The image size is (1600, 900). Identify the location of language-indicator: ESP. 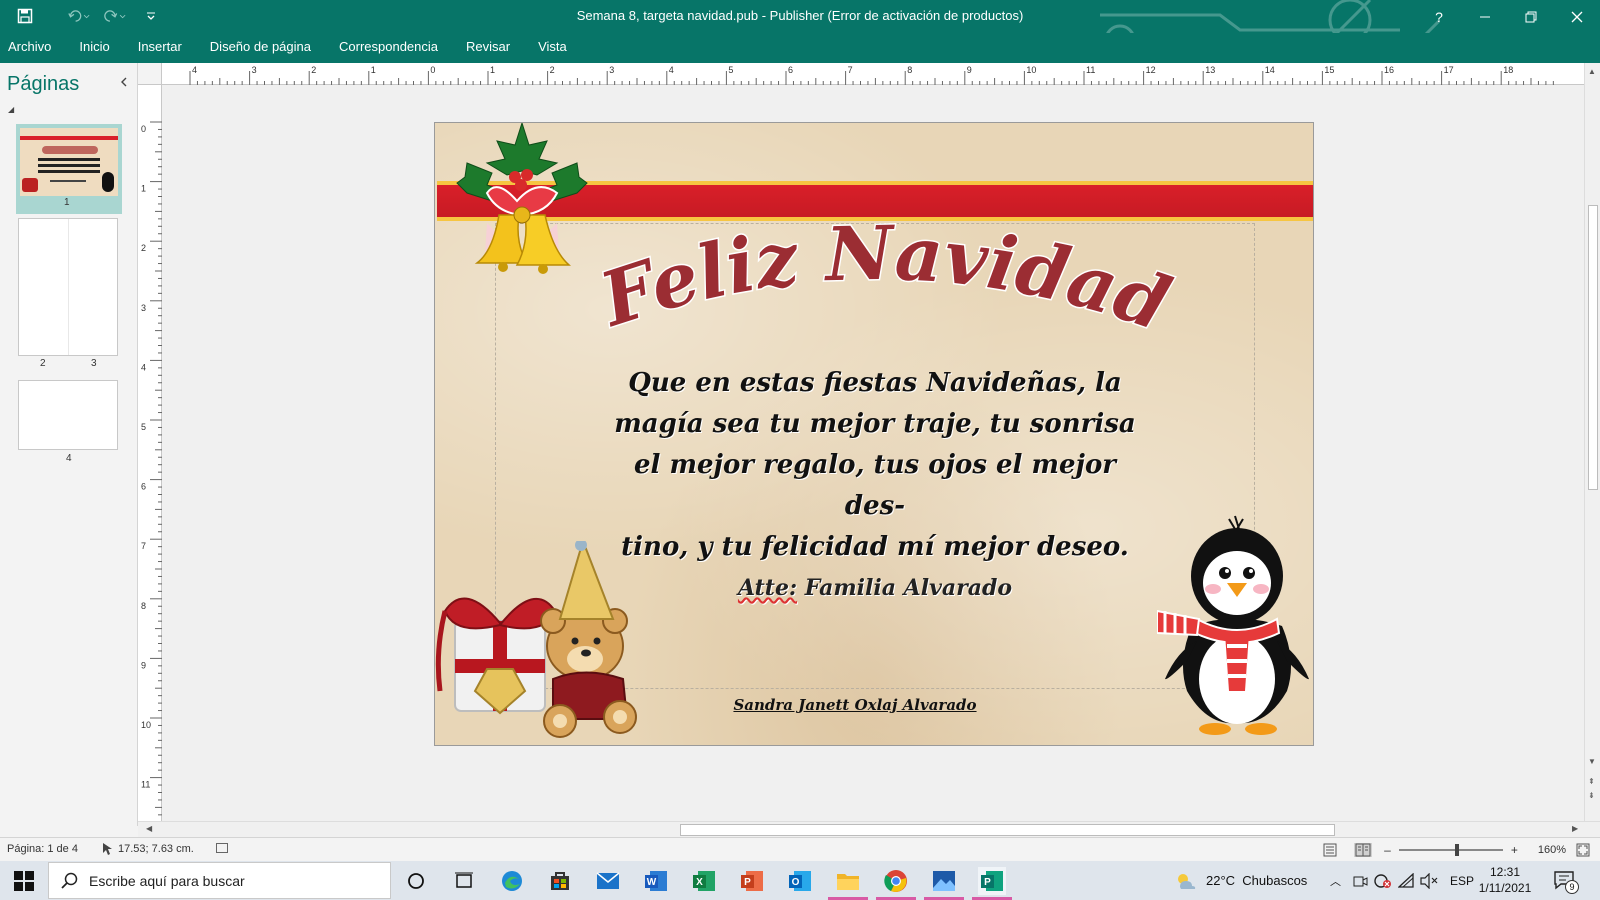
(1462, 881).